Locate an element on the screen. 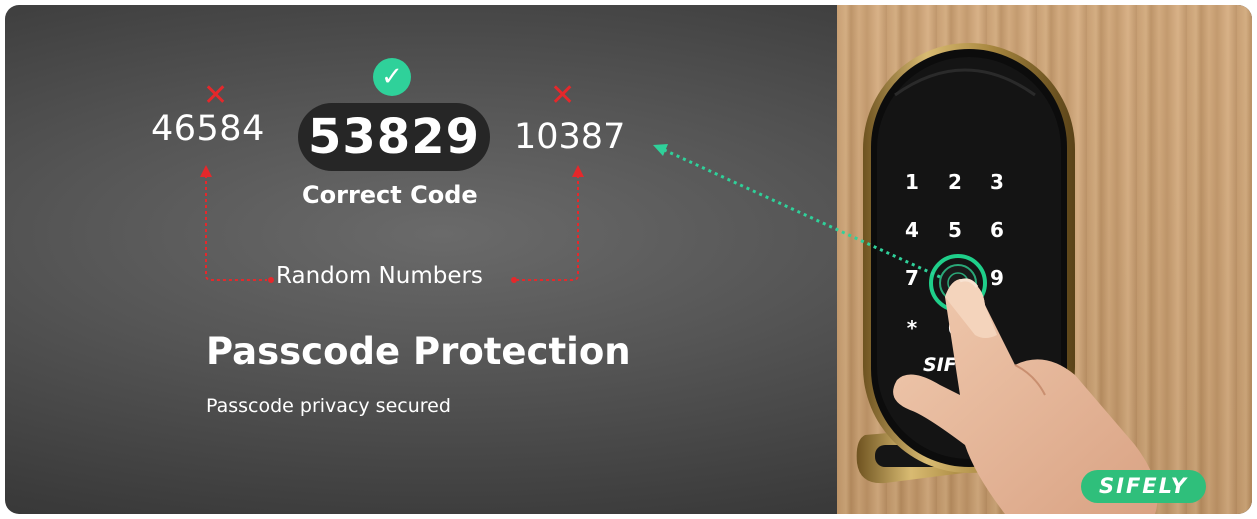 This screenshot has height=519, width=1257. key-1: 1 is located at coordinates (912, 182).